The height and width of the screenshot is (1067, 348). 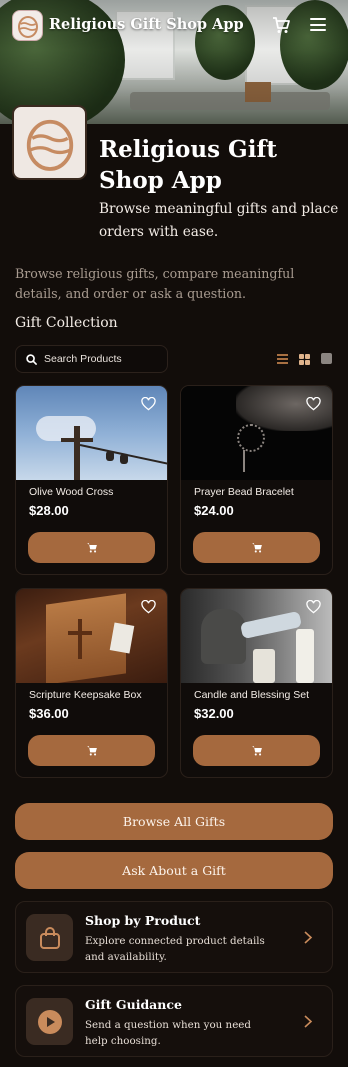 What do you see at coordinates (49, 510) in the screenshot?
I see `product-price: $28.00` at bounding box center [49, 510].